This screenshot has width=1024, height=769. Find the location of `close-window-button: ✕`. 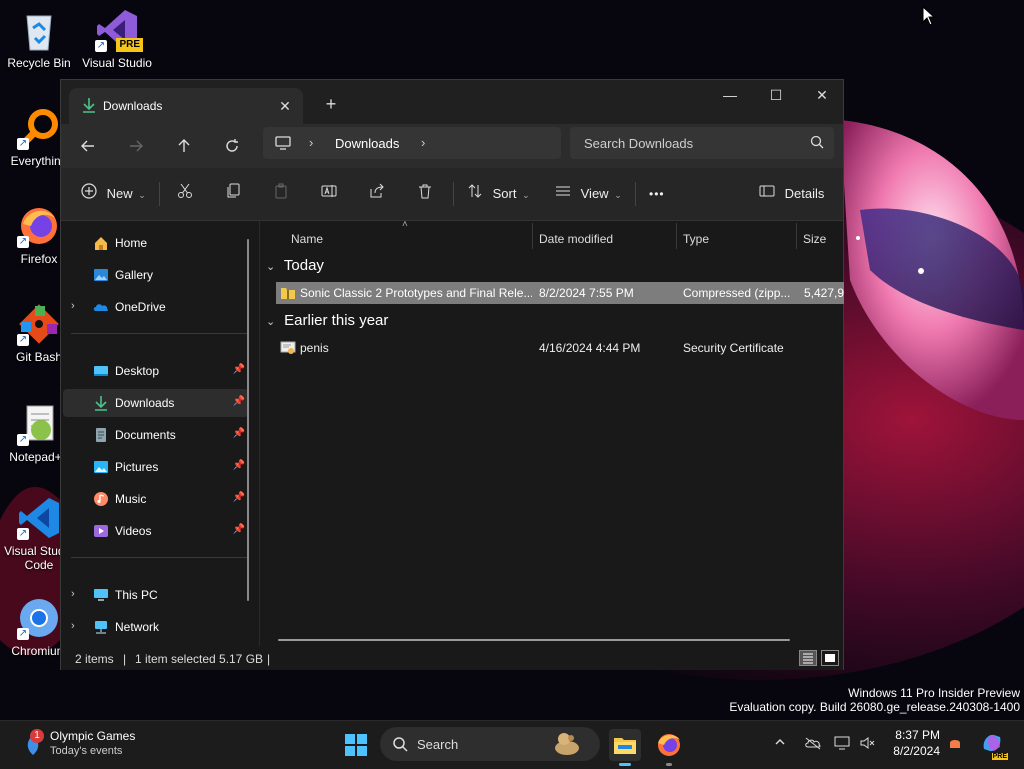

close-window-button: ✕ is located at coordinates (822, 95).